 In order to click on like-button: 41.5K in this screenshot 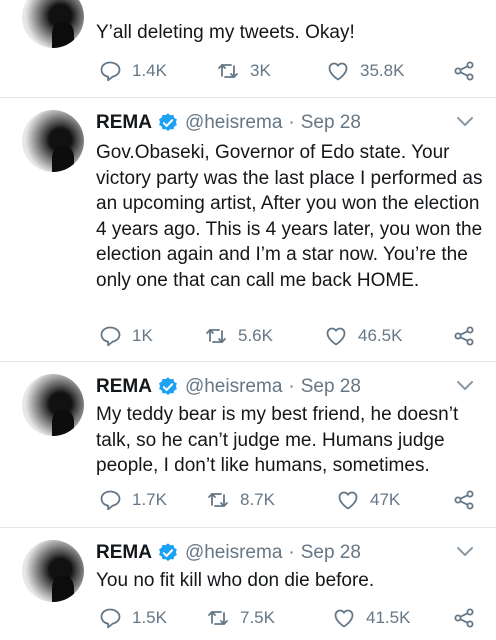, I will do `click(371, 618)`.